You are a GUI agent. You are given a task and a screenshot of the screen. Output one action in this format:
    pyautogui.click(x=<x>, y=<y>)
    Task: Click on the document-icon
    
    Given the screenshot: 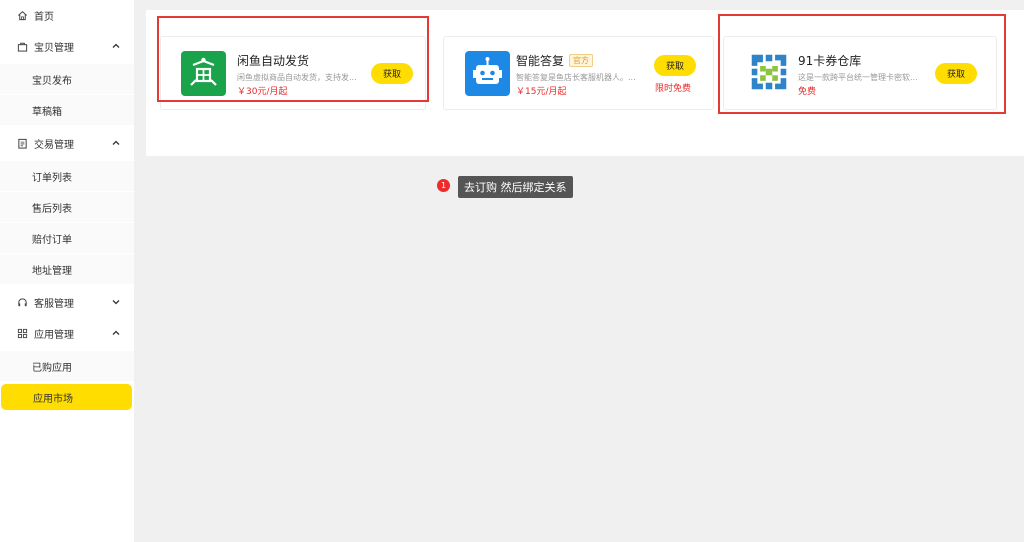 What is the action you would take?
    pyautogui.click(x=22, y=143)
    